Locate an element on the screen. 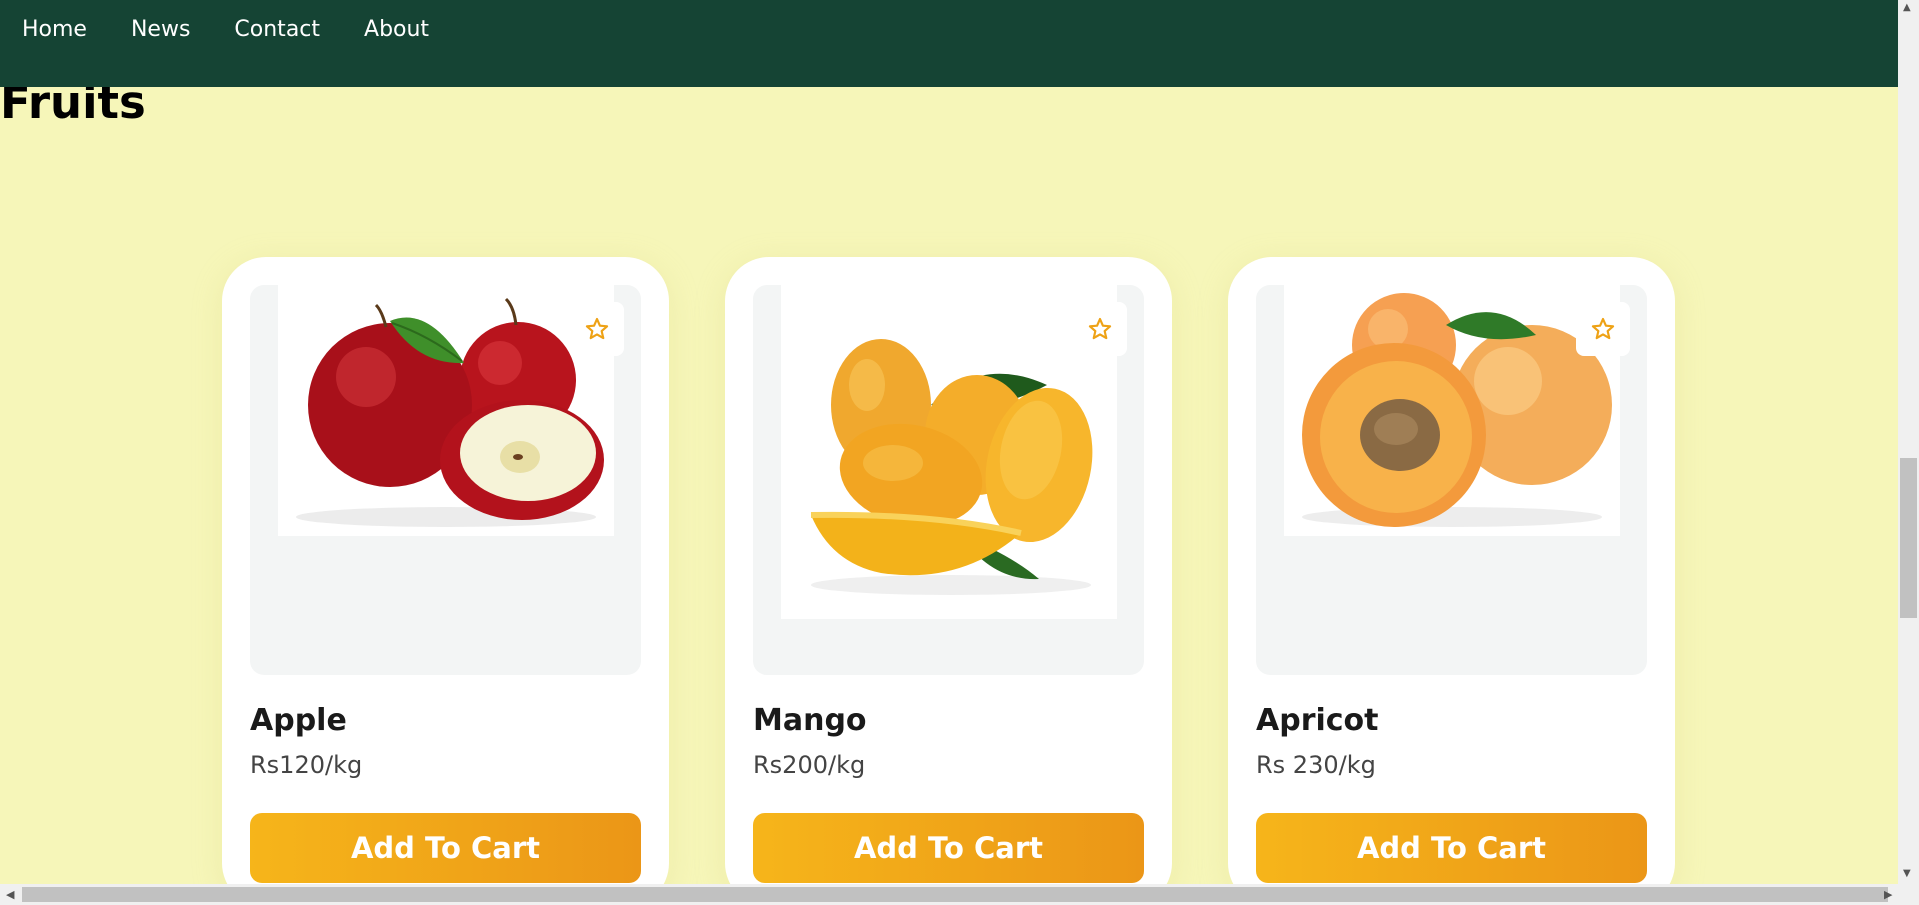  nav-link-home: Home is located at coordinates (54, 30).